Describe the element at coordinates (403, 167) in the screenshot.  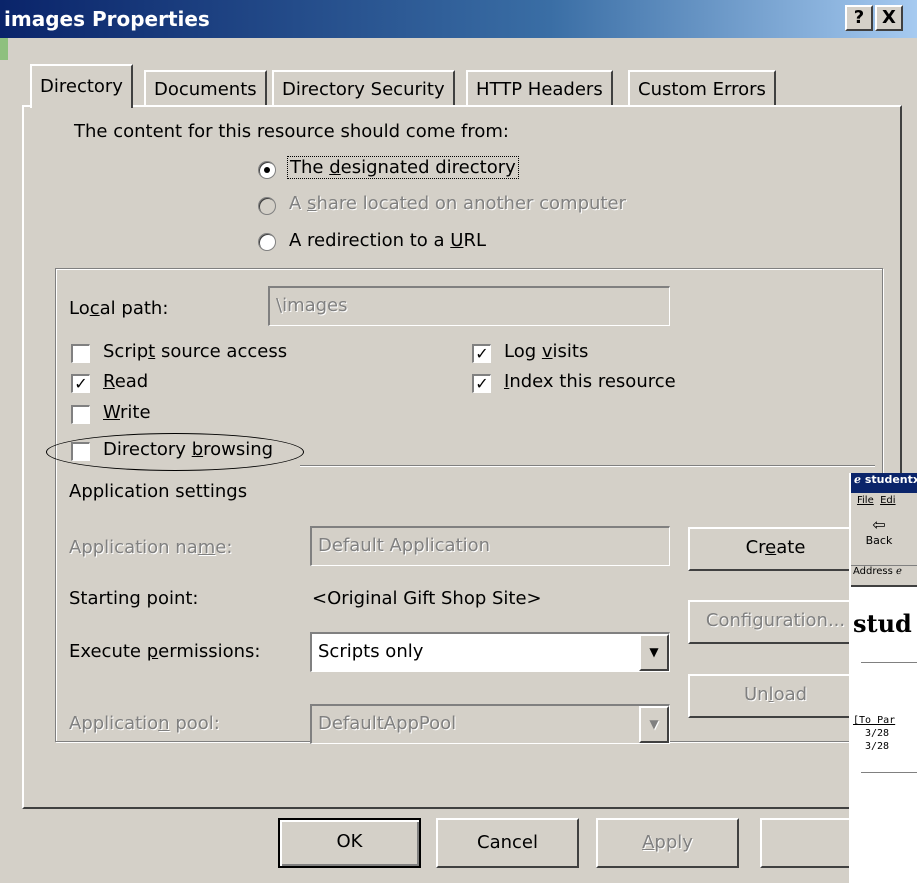
I see `radio-designated-directory-label: The designated directory` at that location.